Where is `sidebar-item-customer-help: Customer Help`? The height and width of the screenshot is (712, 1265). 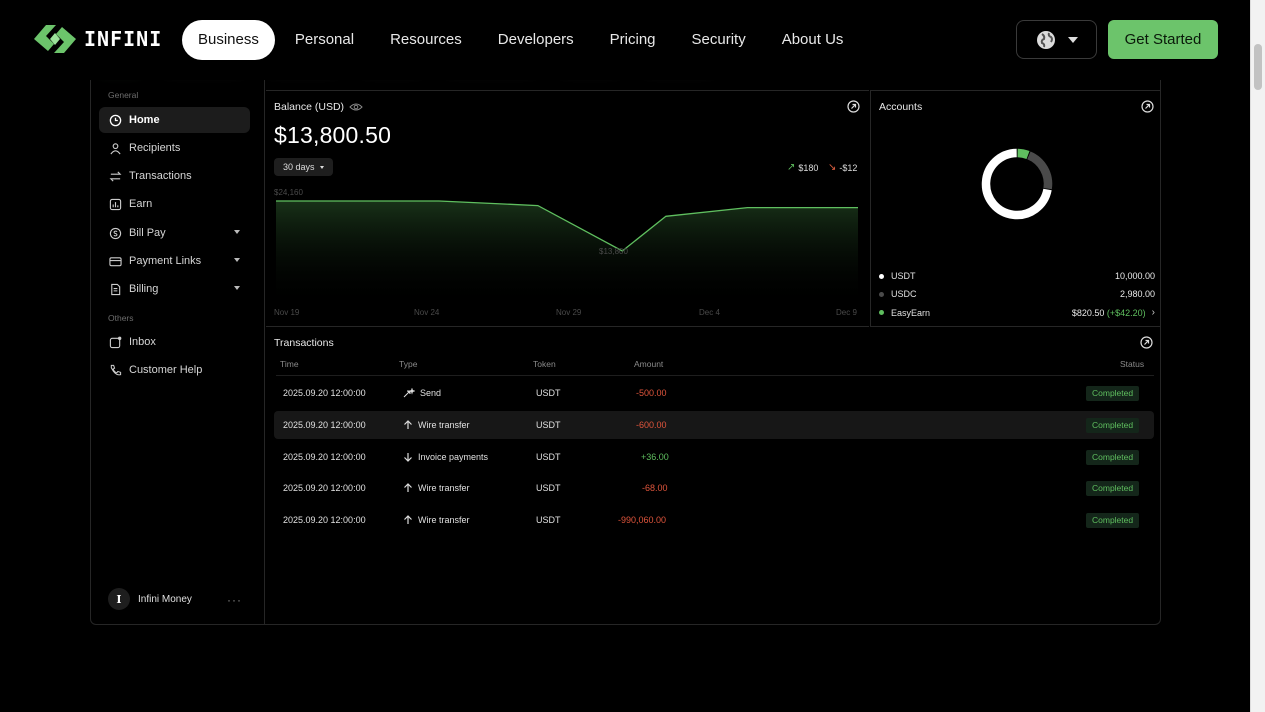
sidebar-item-customer-help: Customer Help is located at coordinates (174, 370).